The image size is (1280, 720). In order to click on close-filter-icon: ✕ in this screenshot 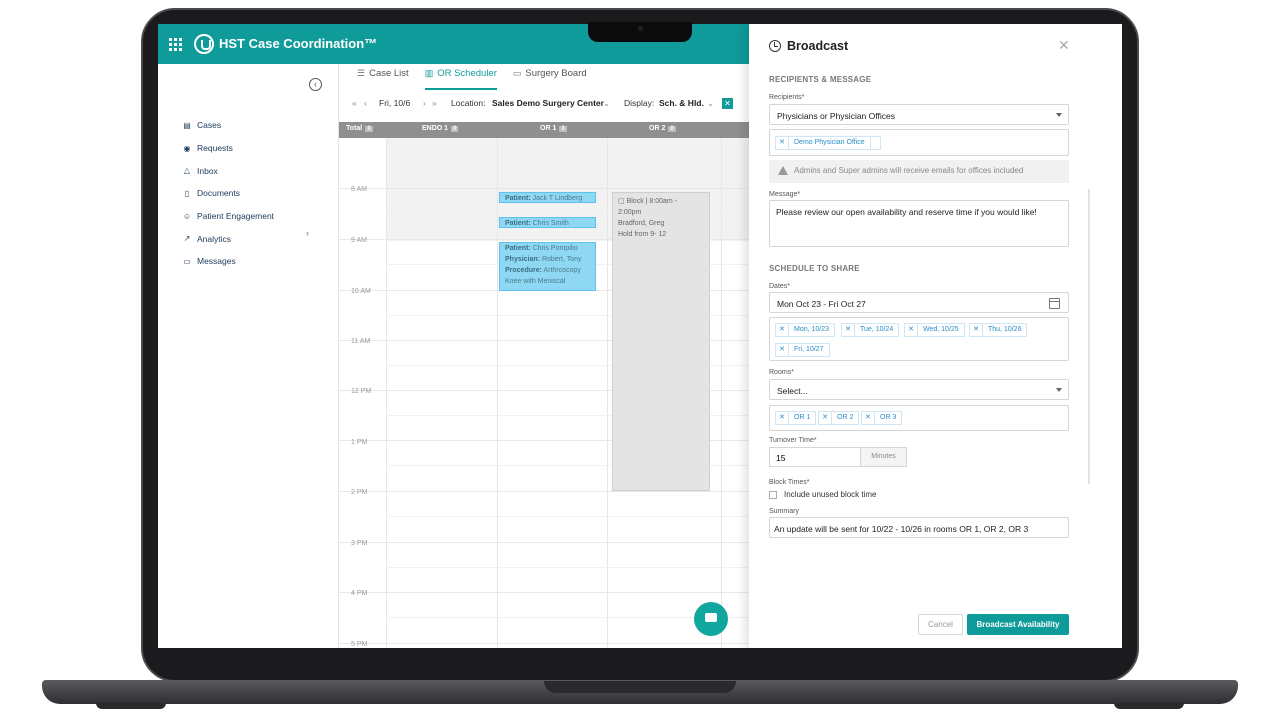, I will do `click(727, 103)`.